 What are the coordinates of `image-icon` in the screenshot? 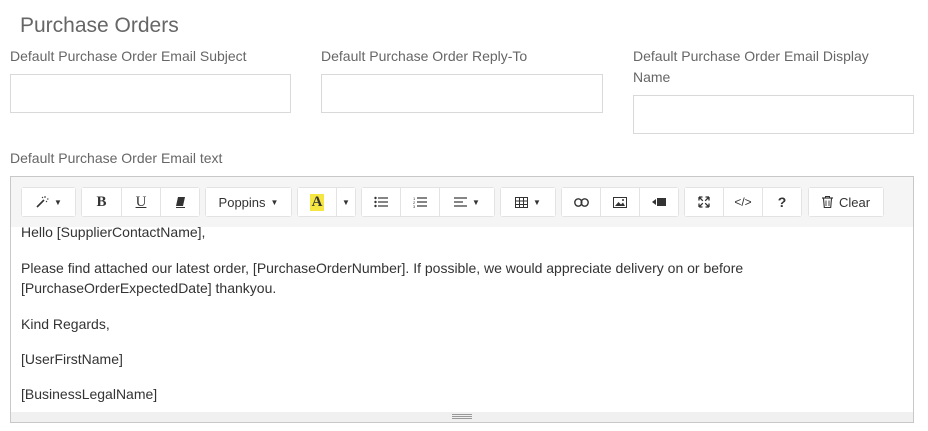 It's located at (620, 202).